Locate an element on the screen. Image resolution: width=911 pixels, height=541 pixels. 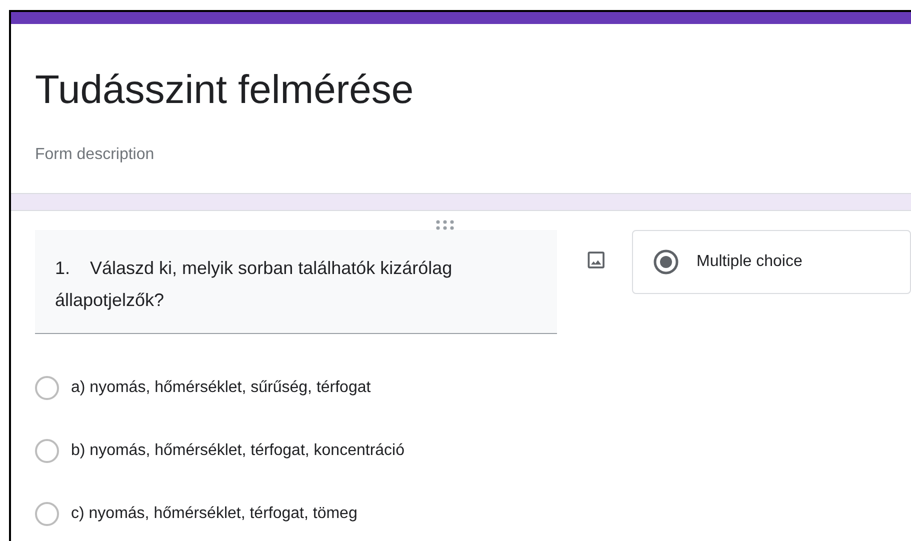
radio-button-icon is located at coordinates (665, 262).